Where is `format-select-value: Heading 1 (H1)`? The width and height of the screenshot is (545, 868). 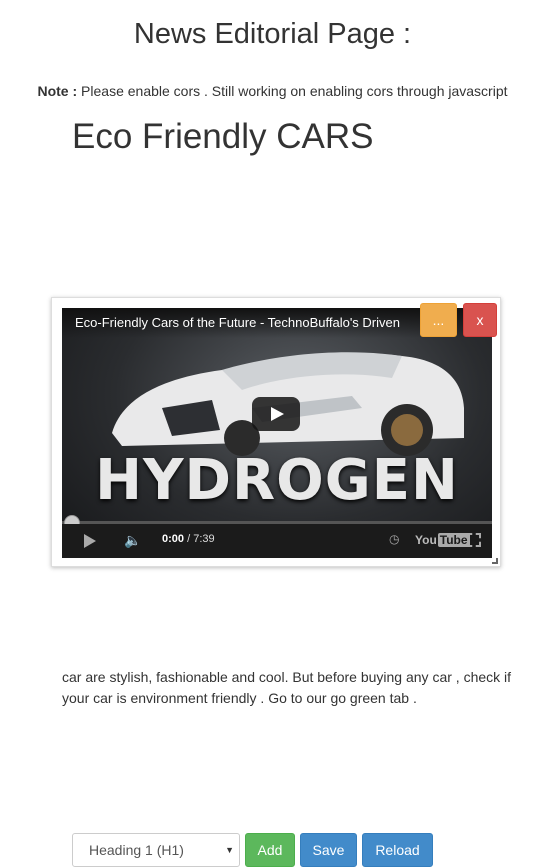 format-select-value: Heading 1 (H1) is located at coordinates (136, 850).